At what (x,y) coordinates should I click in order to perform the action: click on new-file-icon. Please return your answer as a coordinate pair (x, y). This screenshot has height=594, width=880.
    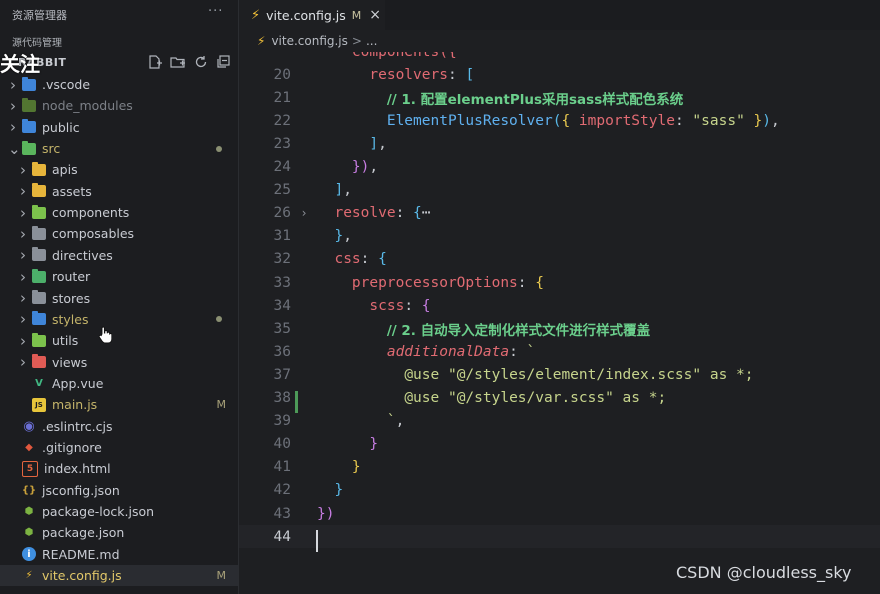
    Looking at the image, I should click on (155, 62).